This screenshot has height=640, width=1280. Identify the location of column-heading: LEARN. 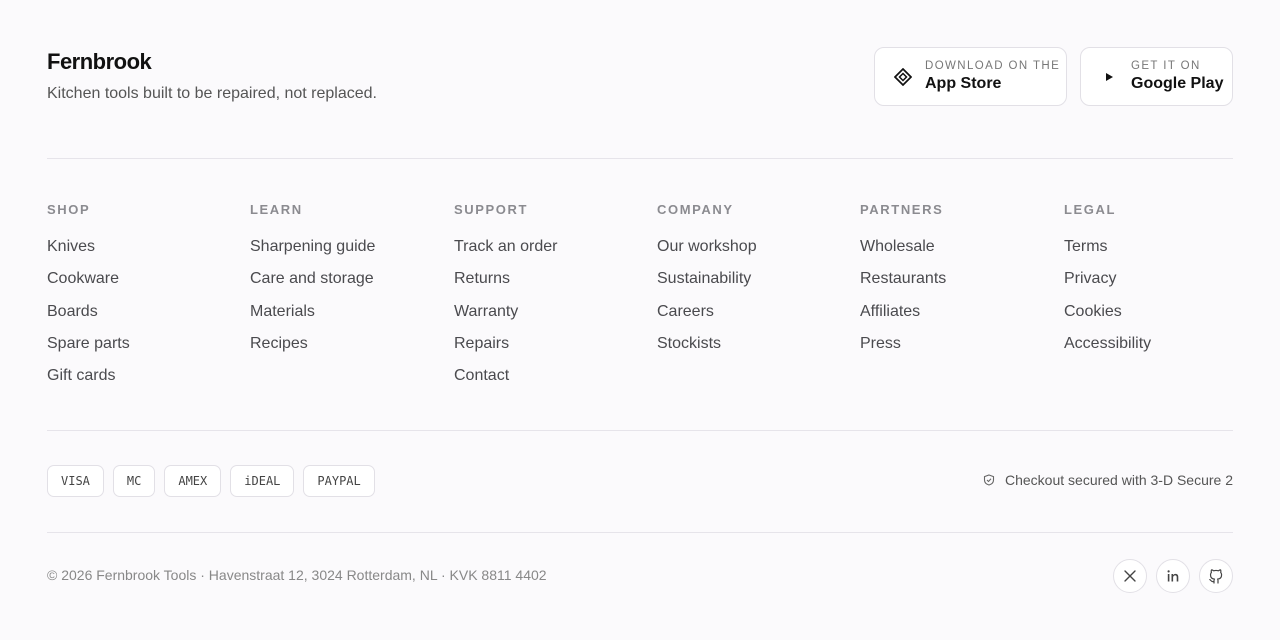
(276, 209).